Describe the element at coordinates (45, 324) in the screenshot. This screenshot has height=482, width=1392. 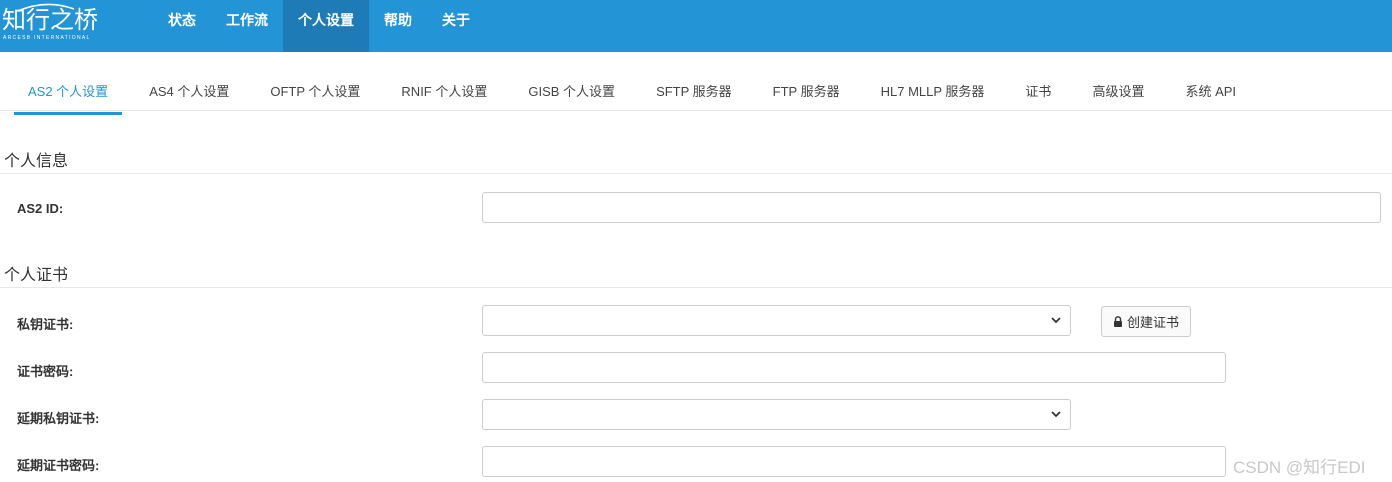
I see `private-cert-label: 私钥证书:` at that location.